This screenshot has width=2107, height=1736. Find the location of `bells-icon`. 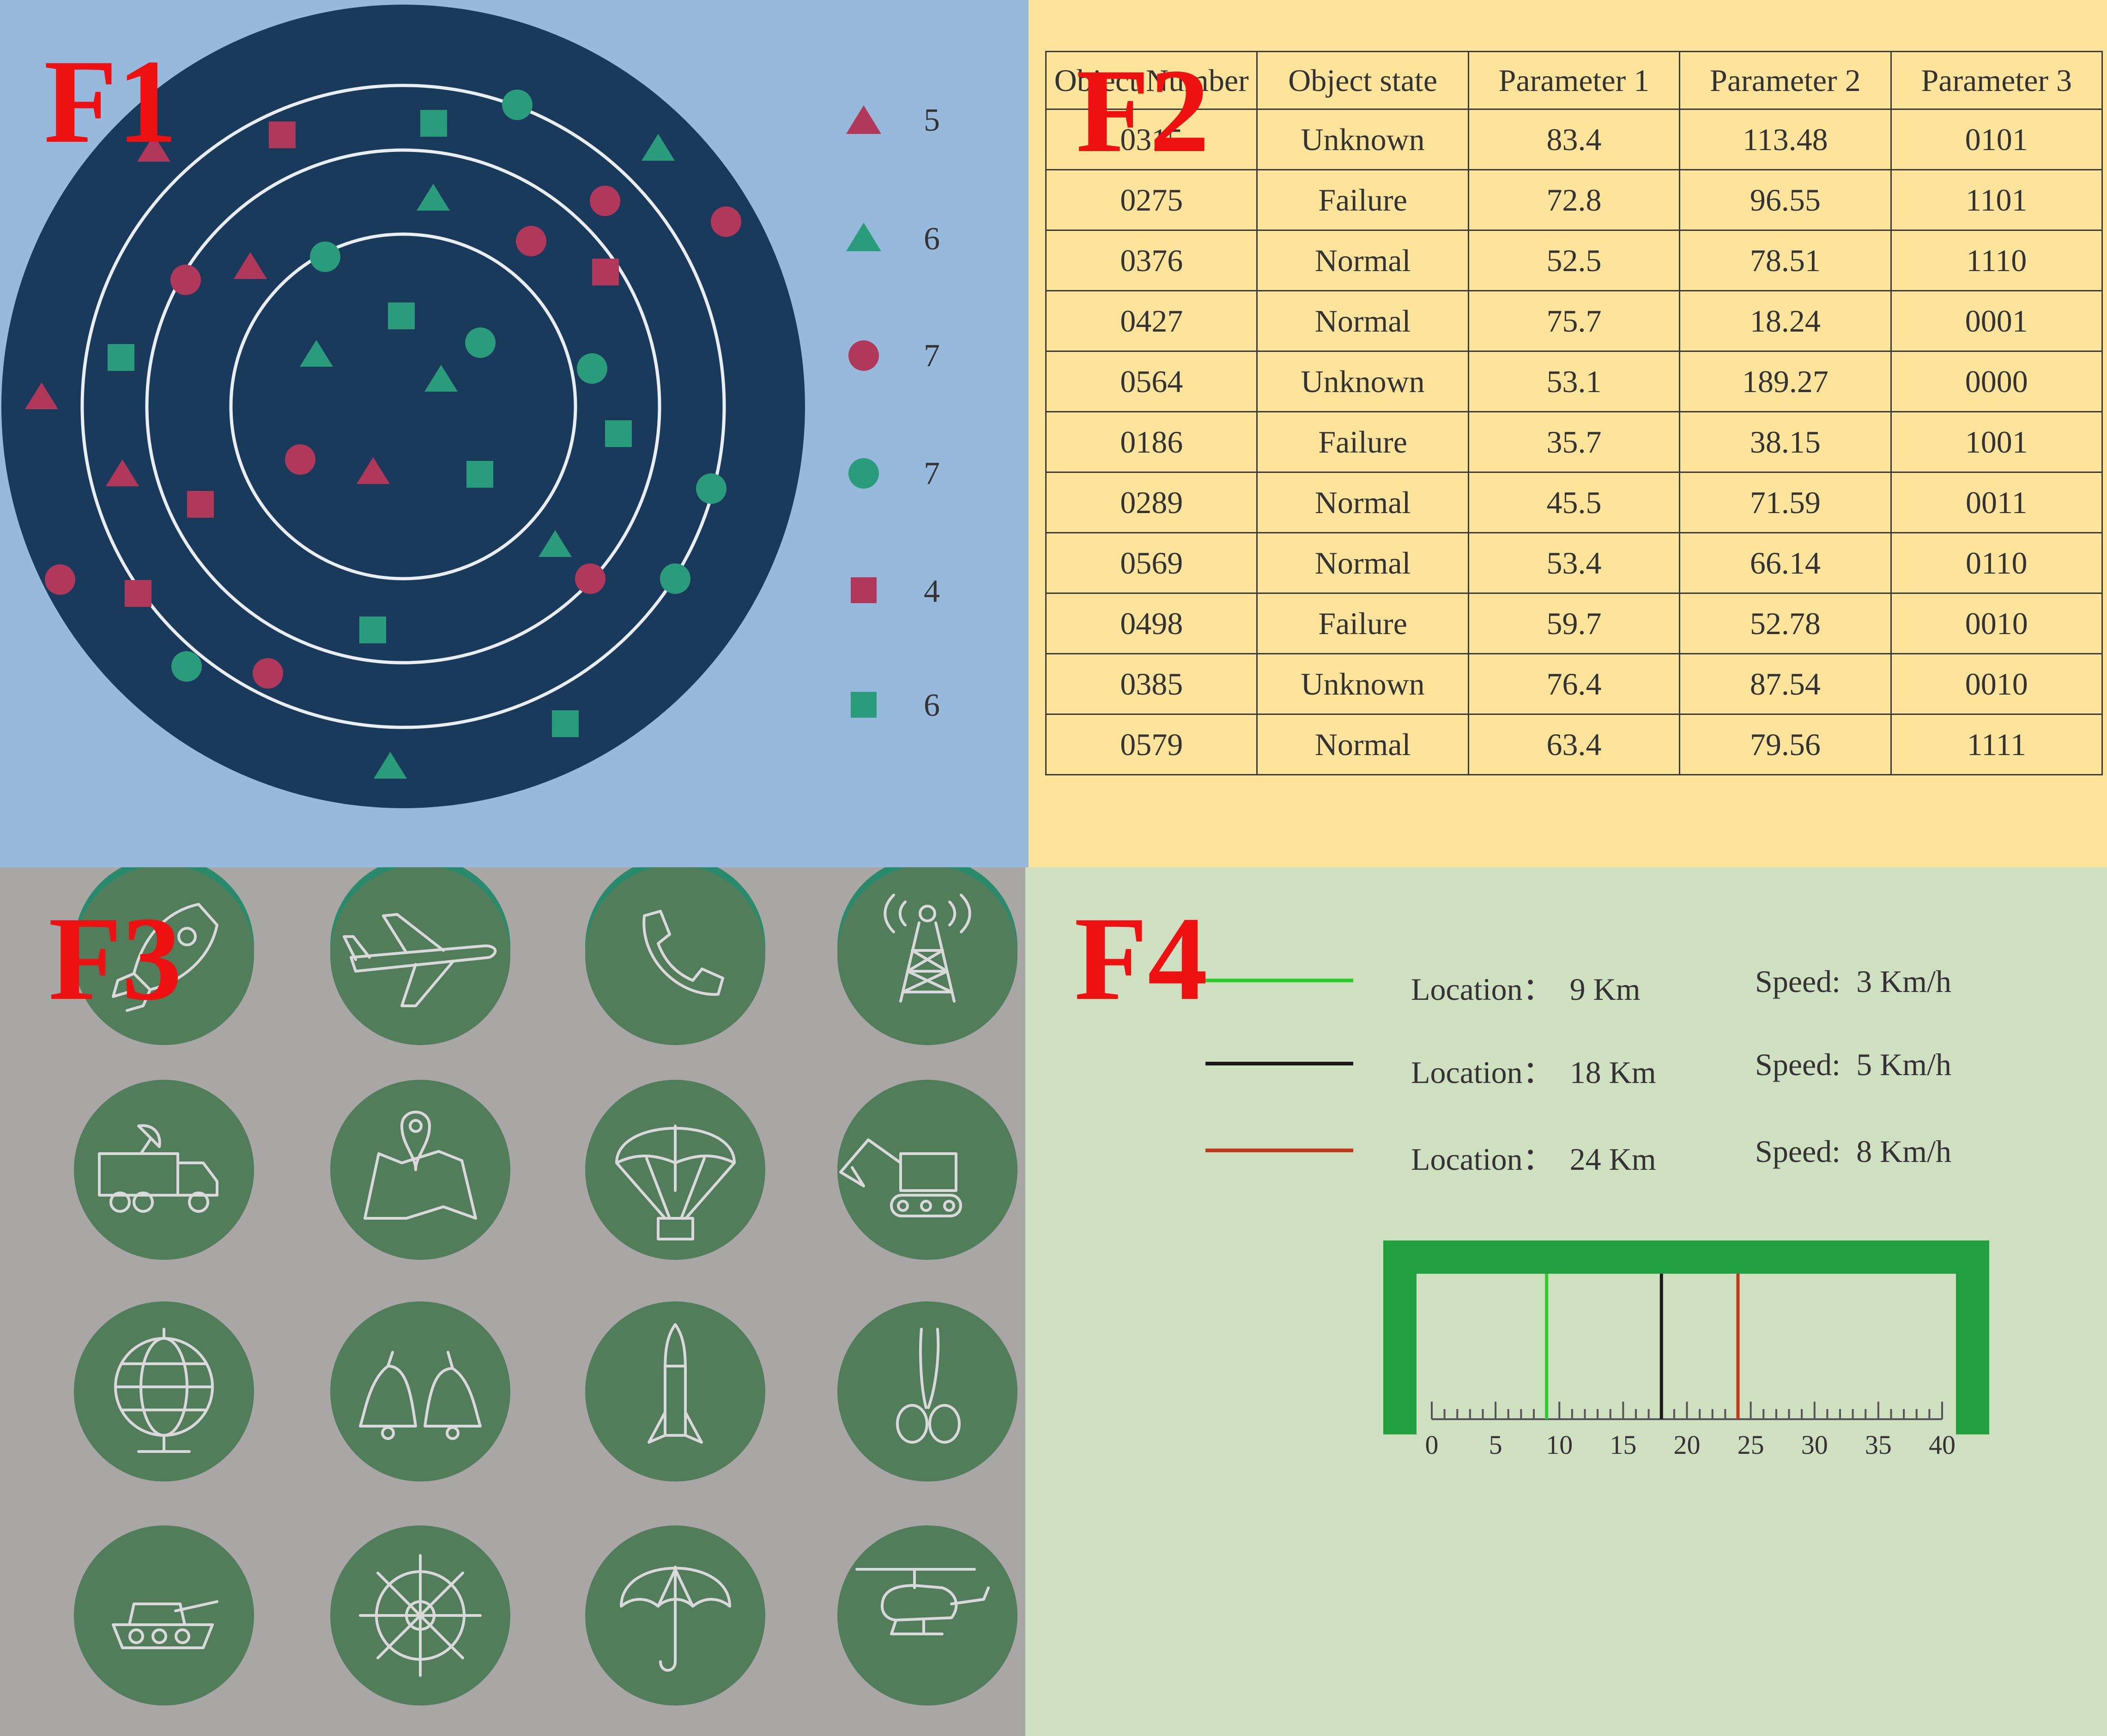

bells-icon is located at coordinates (420, 1392).